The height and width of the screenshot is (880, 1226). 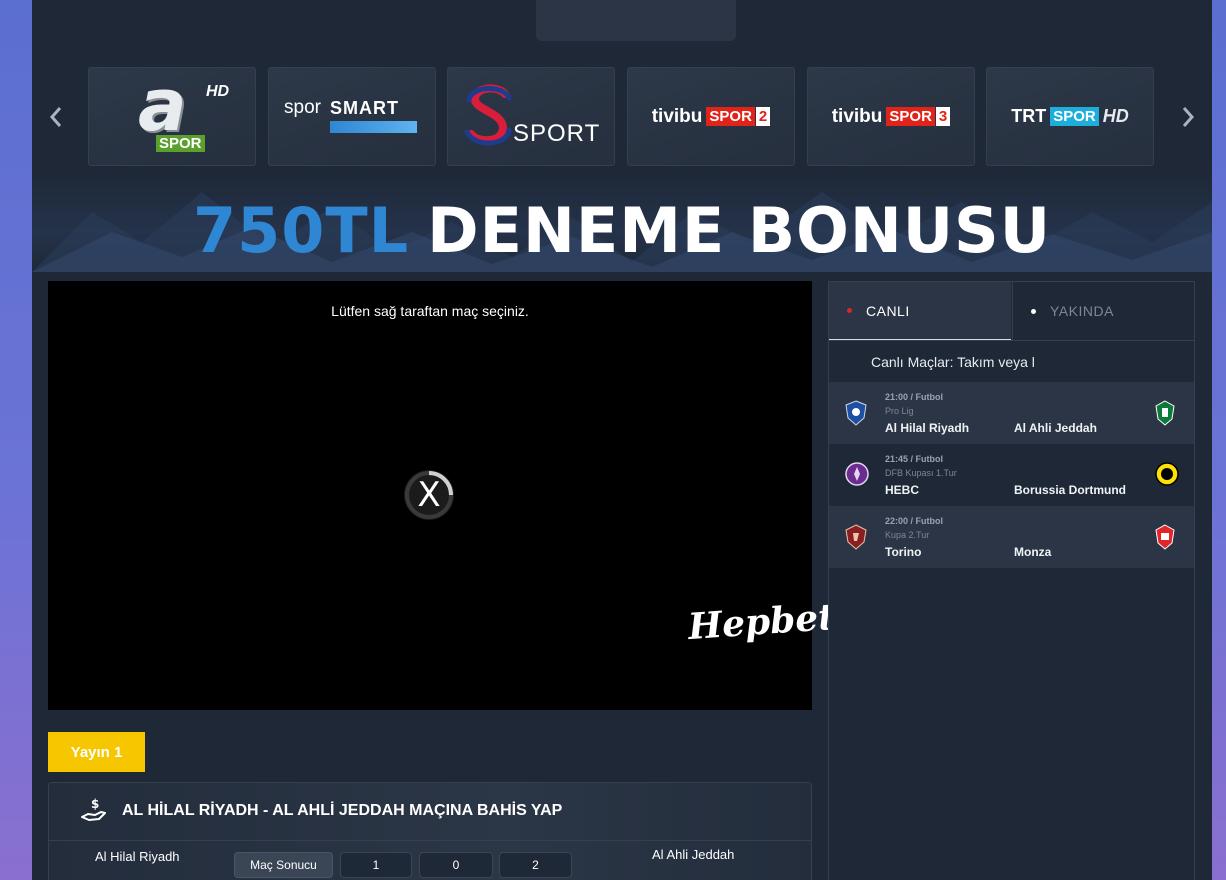 I want to click on stream-1-button: Yayın 1, so click(x=96, y=752).